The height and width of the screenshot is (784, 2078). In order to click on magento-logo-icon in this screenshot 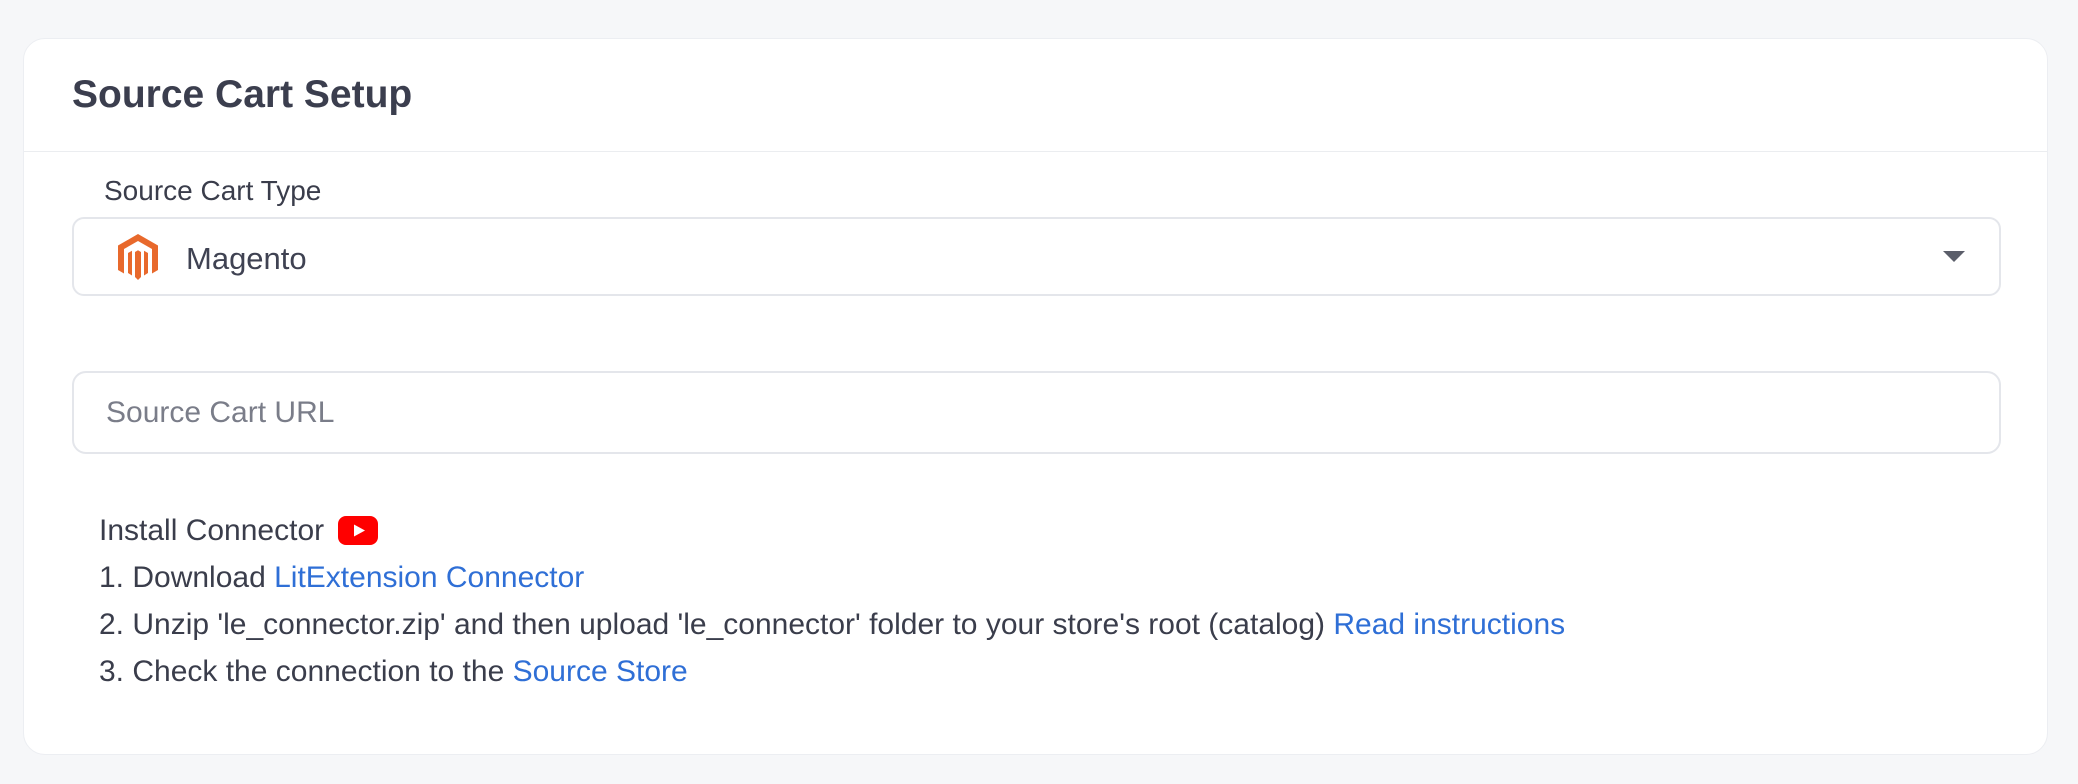, I will do `click(138, 257)`.